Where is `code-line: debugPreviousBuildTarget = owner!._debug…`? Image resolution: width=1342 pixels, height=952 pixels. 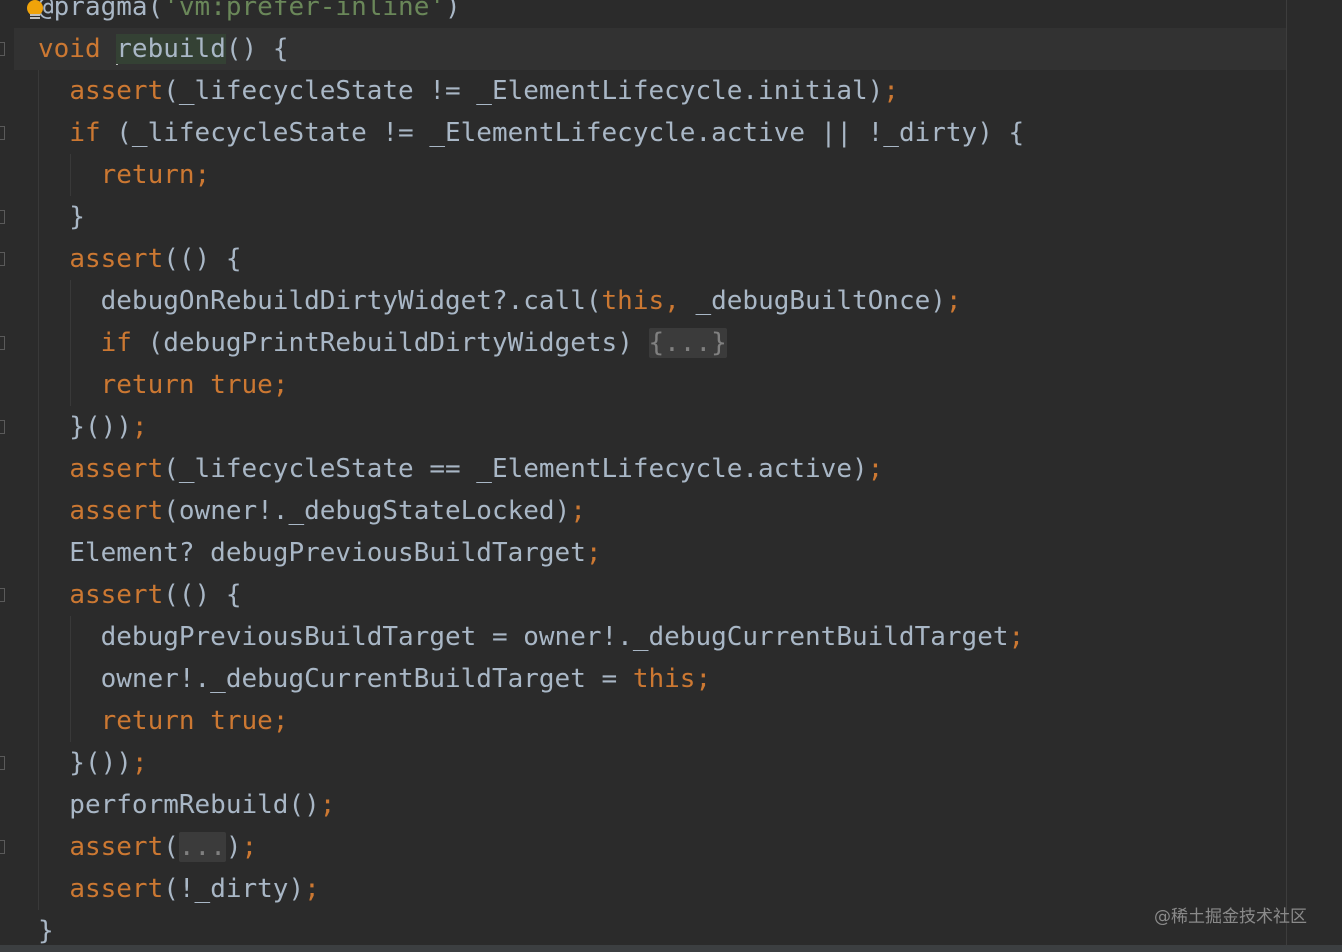
code-line: debugPreviousBuildTarget = owner!._debug… is located at coordinates (531, 637).